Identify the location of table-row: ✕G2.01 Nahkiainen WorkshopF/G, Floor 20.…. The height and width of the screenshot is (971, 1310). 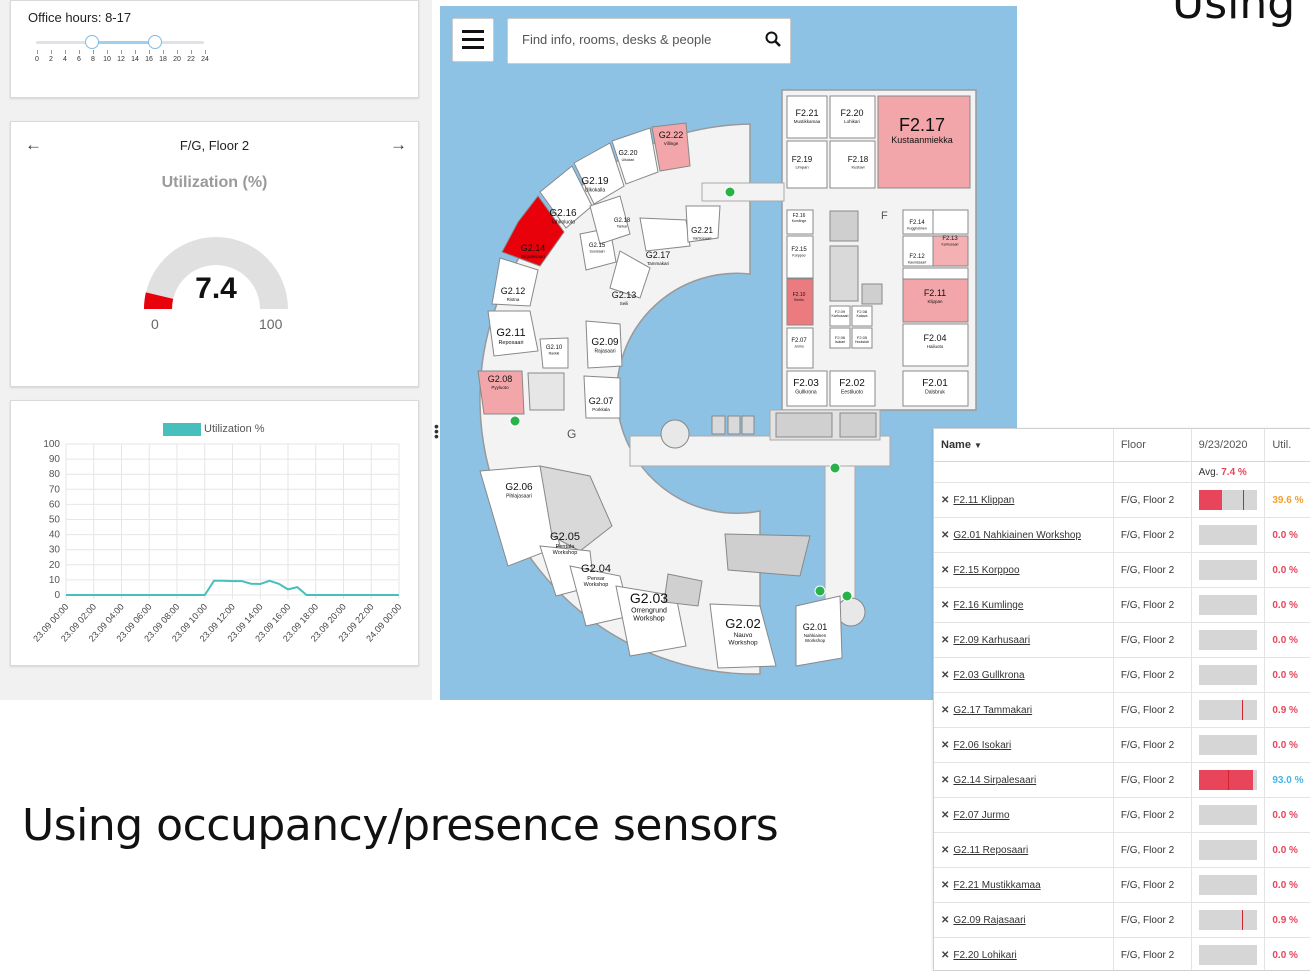
(1122, 535).